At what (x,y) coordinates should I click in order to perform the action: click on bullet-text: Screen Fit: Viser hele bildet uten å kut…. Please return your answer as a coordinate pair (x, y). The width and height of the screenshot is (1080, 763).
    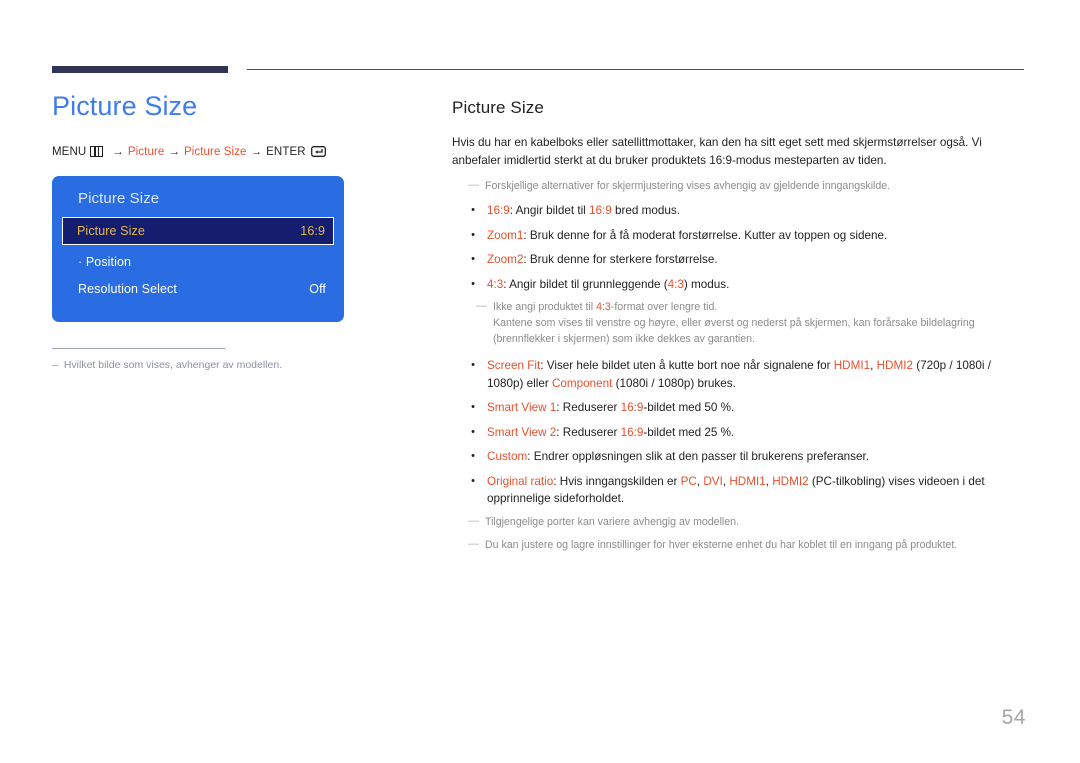
    Looking at the image, I should click on (755, 374).